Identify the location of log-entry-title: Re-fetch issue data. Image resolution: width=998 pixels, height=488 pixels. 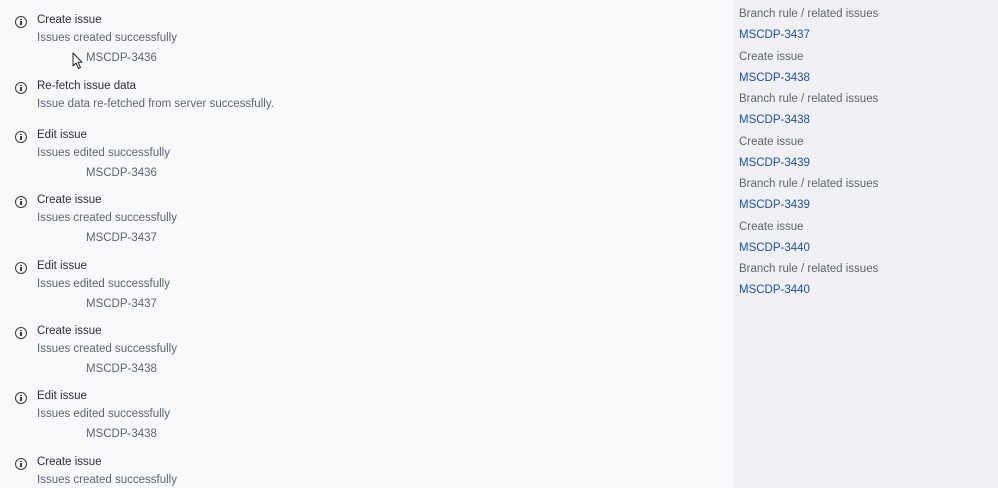
(87, 86).